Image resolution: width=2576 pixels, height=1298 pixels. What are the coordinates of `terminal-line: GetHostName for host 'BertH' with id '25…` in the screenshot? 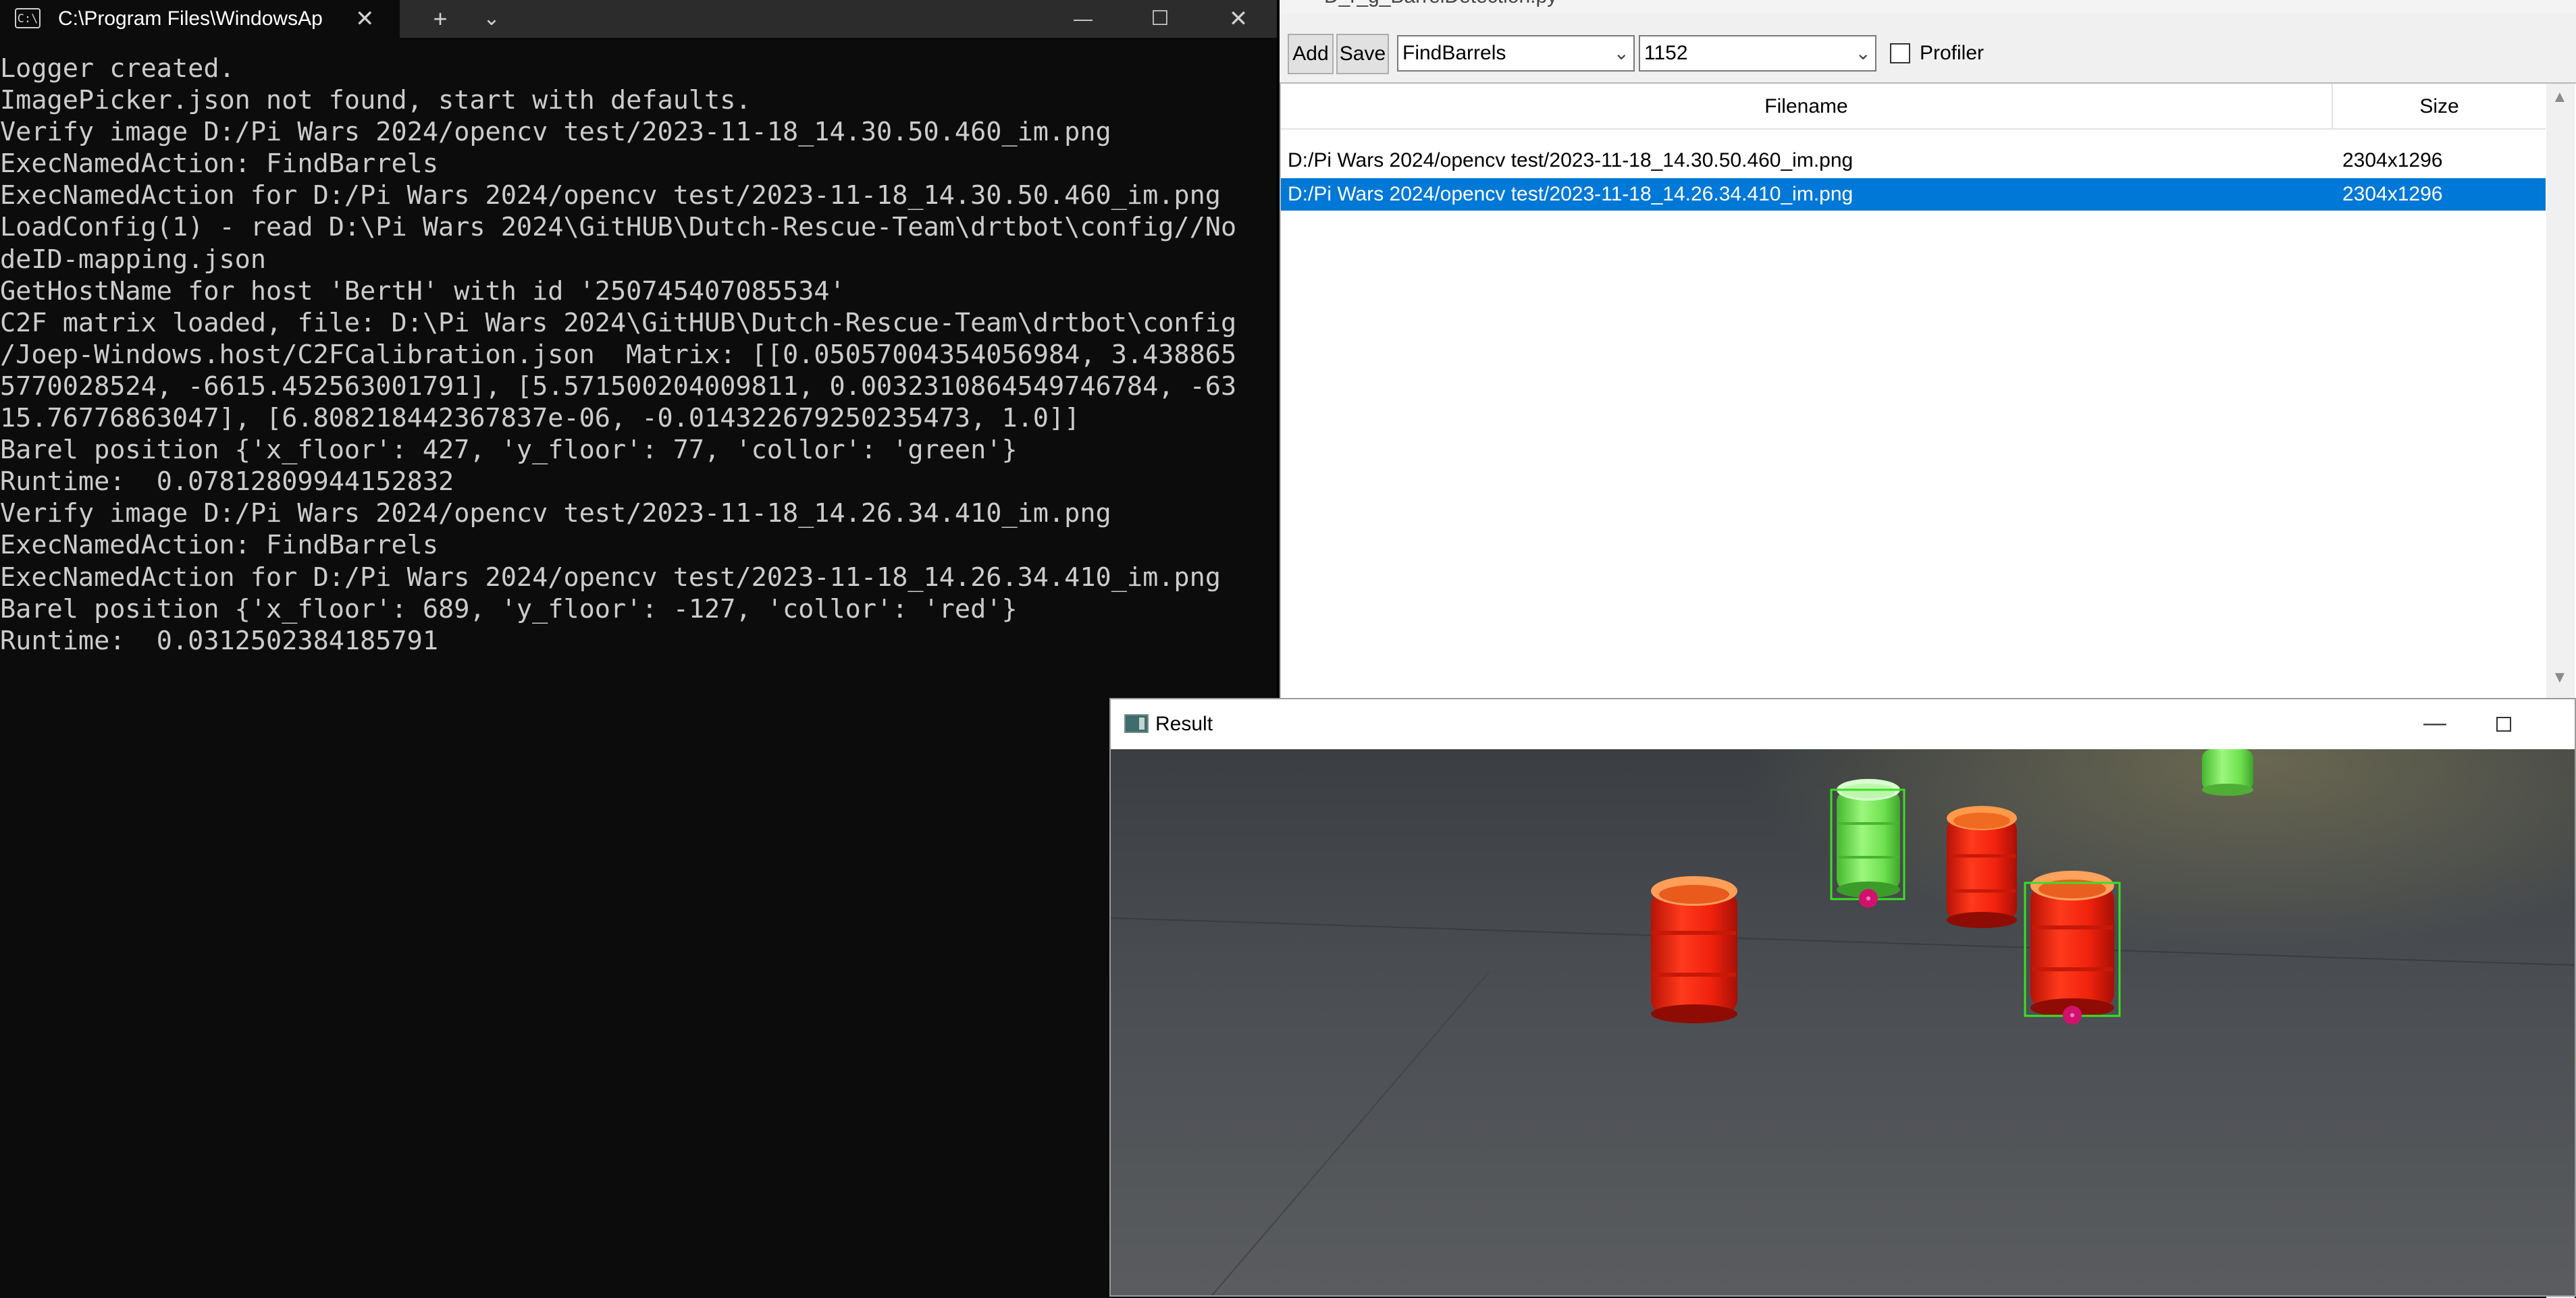 It's located at (422, 290).